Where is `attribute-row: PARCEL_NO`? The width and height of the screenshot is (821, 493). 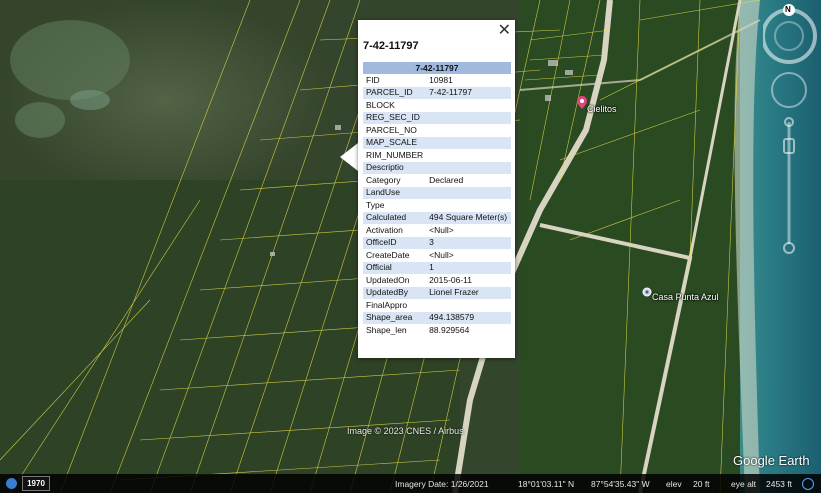 attribute-row: PARCEL_NO is located at coordinates (437, 130).